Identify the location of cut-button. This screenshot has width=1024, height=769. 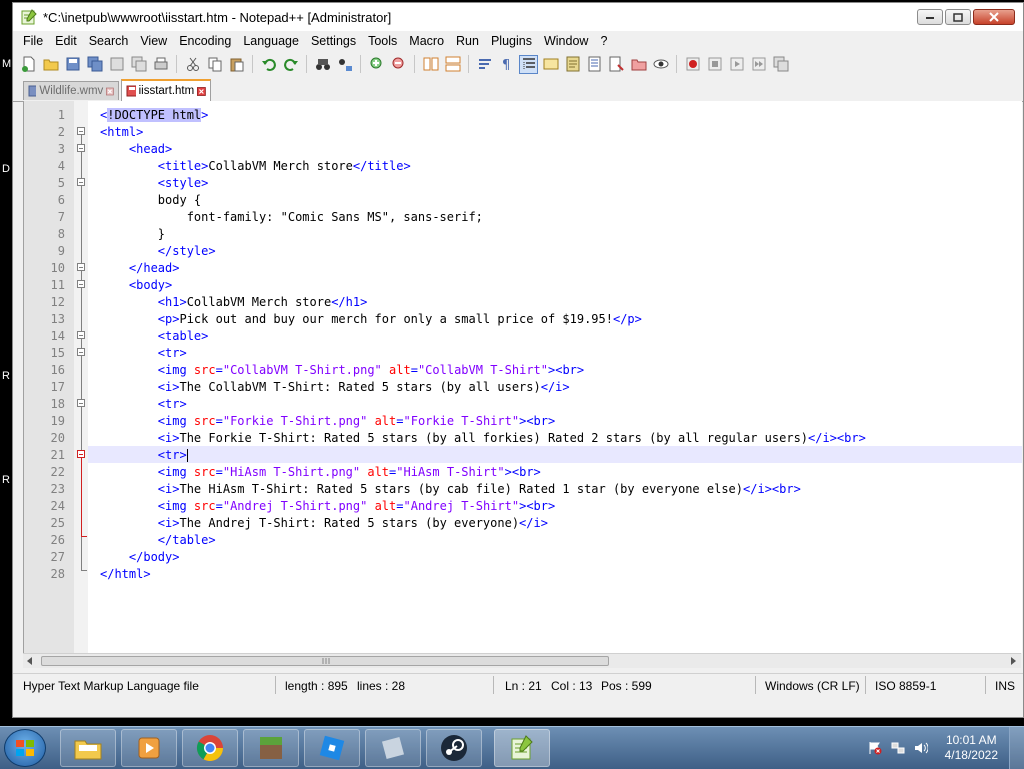
(192, 64).